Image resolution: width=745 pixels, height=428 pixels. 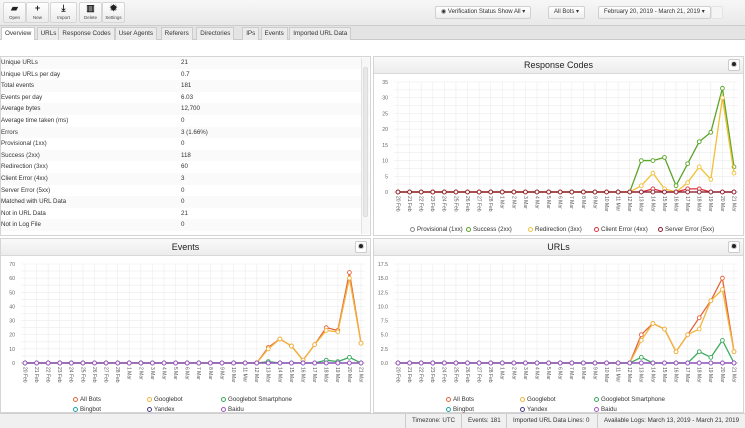 What do you see at coordinates (567, 12) in the screenshot?
I see `bots-dropdown: All Bots ▾` at bounding box center [567, 12].